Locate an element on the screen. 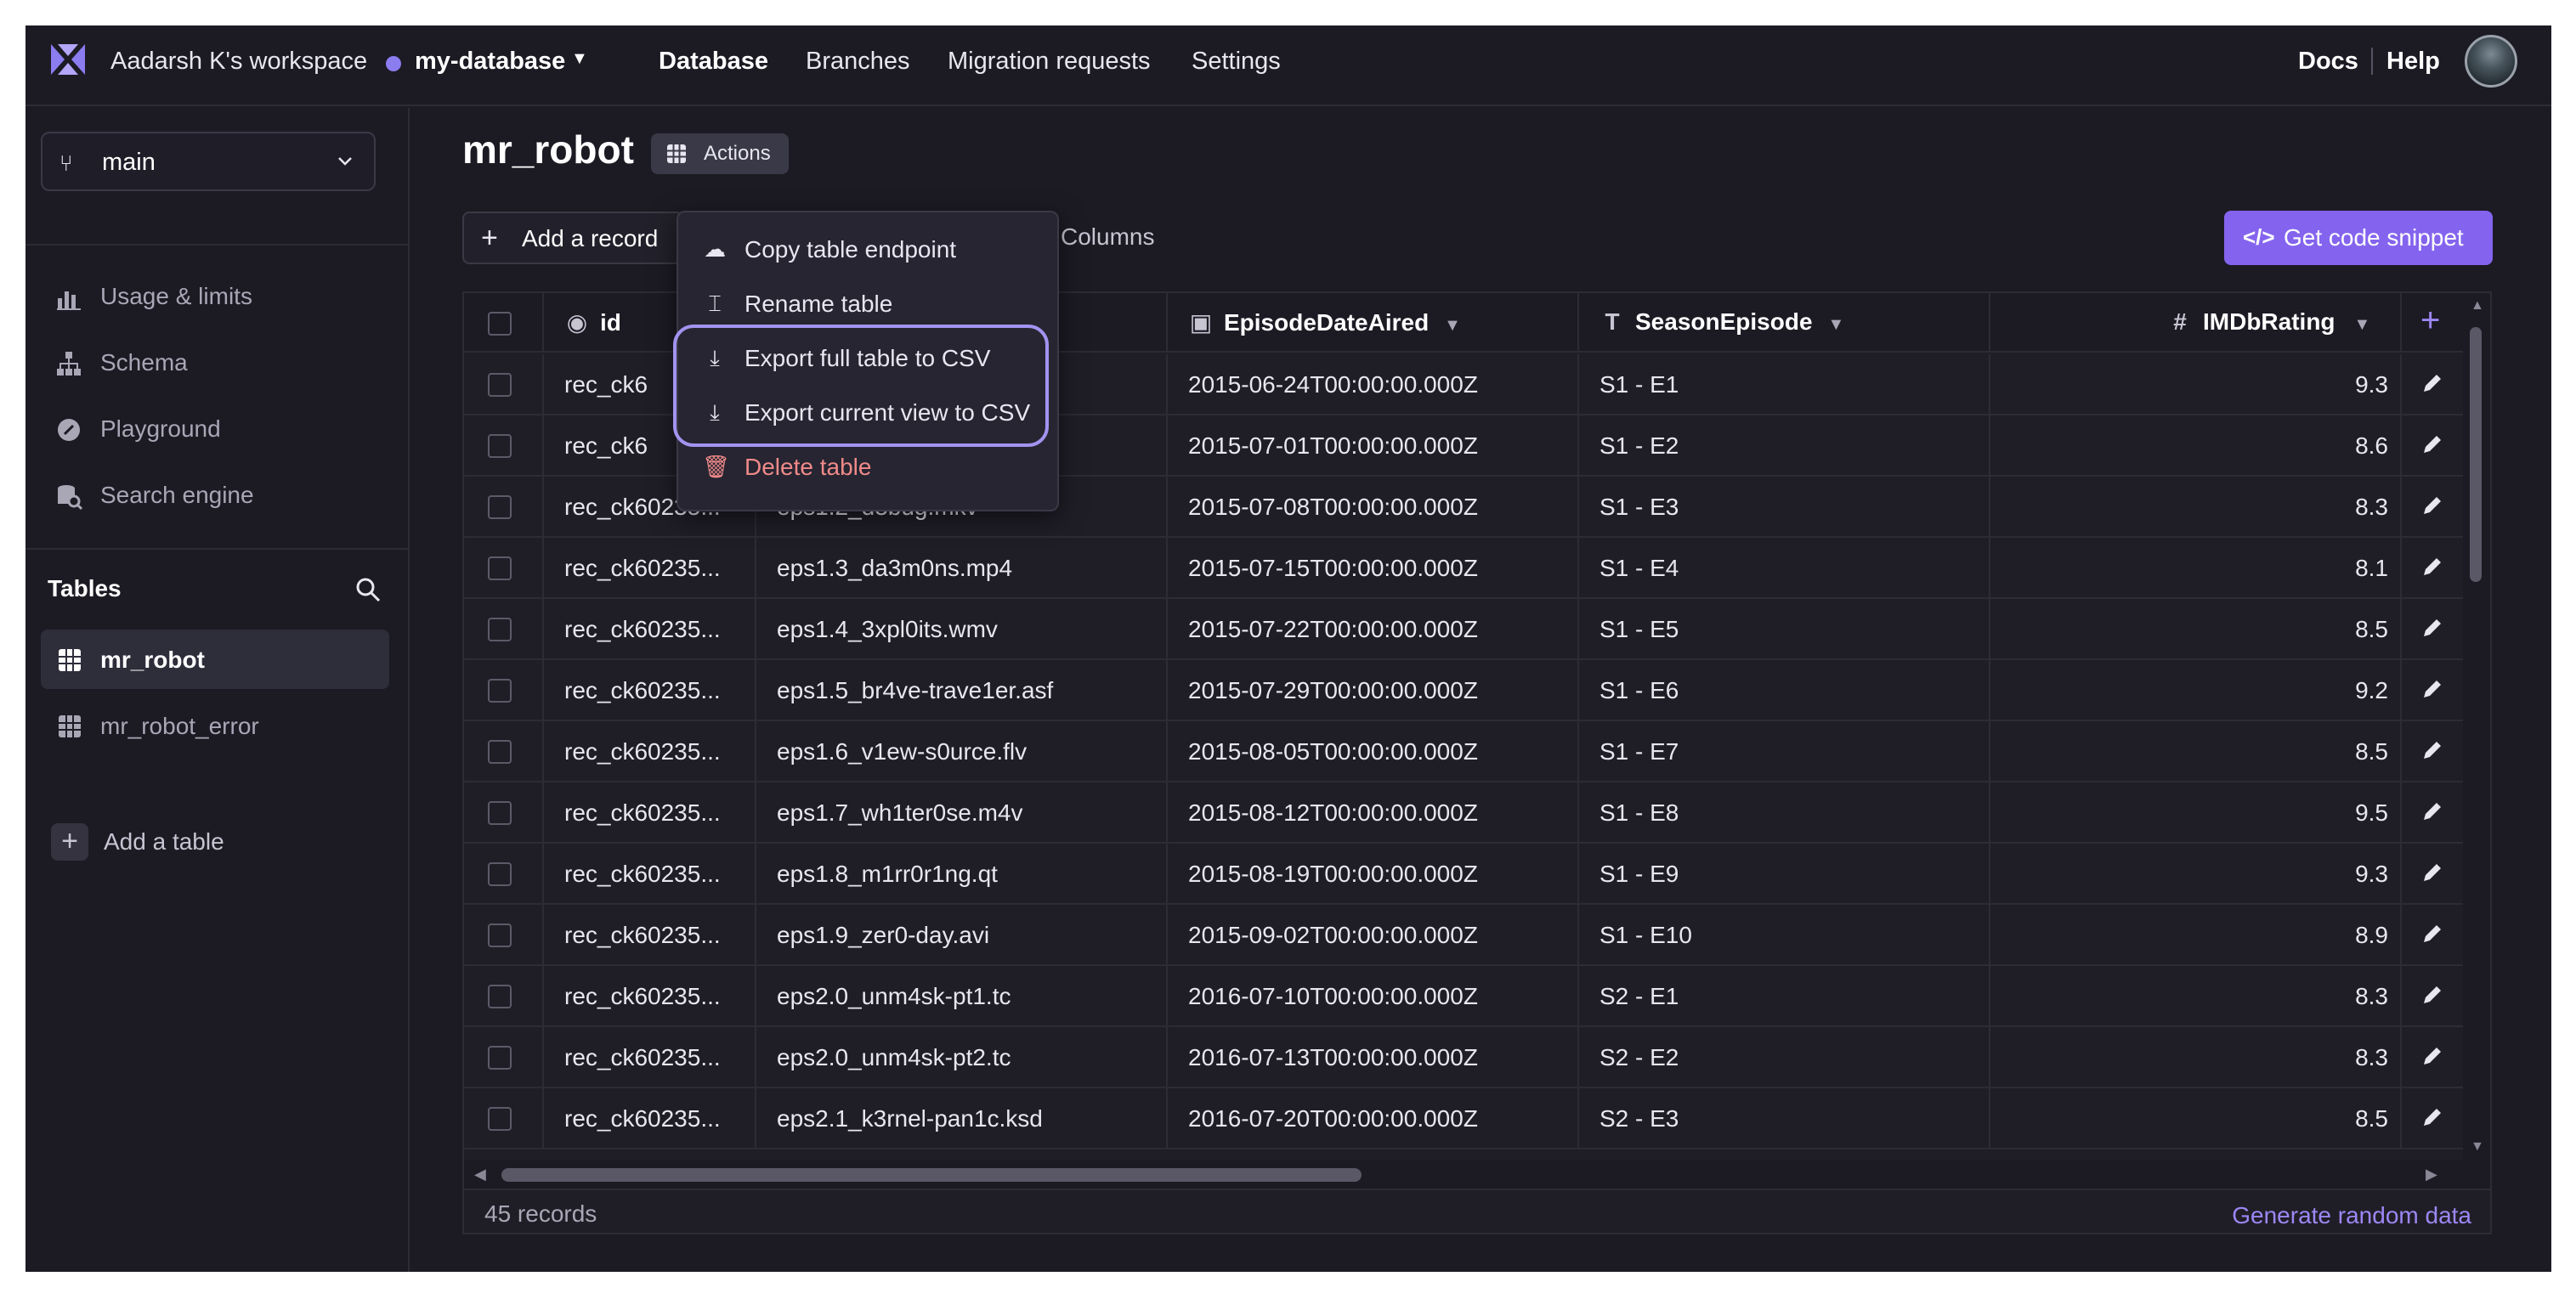 The image size is (2576, 1299). file-cell: eps1.6_v1ew-s0urce.flv is located at coordinates (962, 751).